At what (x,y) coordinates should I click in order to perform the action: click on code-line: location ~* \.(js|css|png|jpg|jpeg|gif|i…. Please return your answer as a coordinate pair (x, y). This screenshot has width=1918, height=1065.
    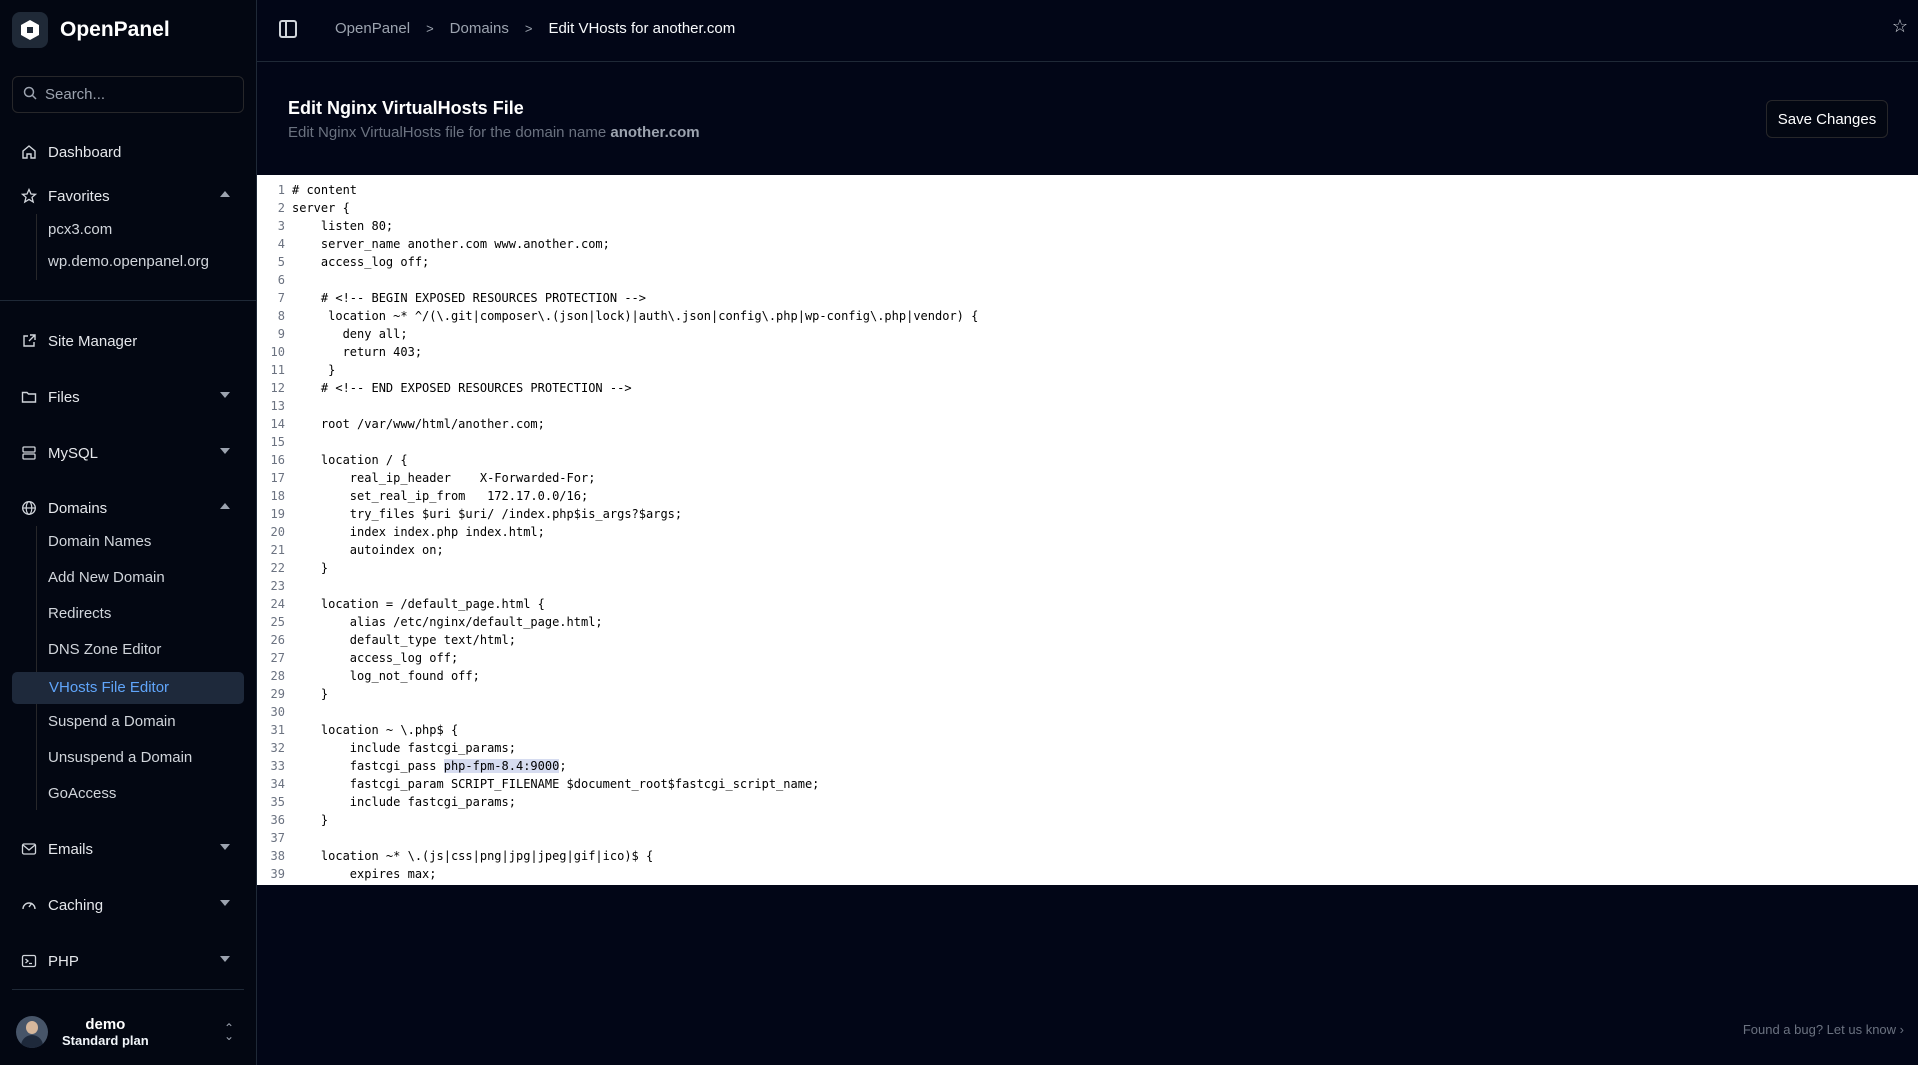
    Looking at the image, I should click on (635, 856).